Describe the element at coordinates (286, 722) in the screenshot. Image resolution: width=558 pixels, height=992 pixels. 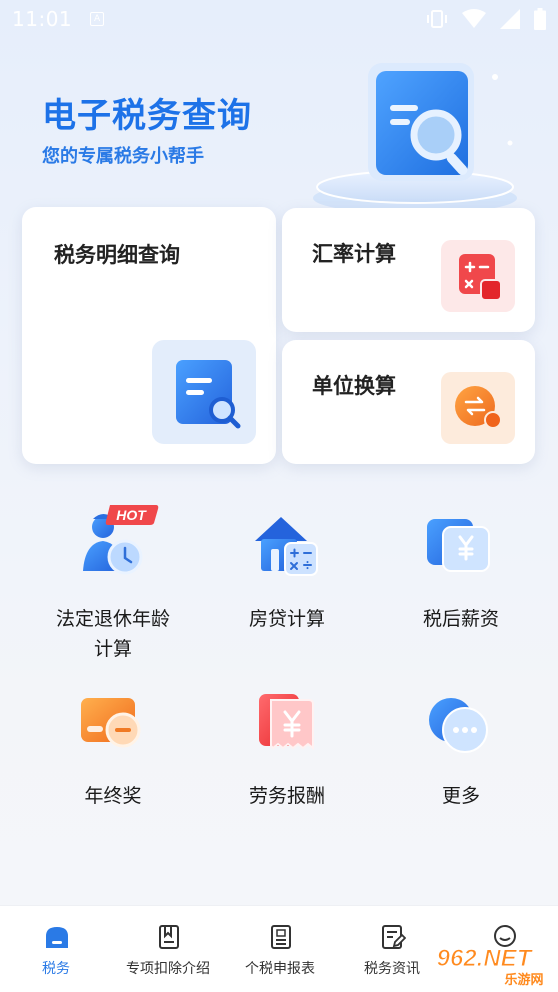
I see `yuan-receipt-icon` at that location.